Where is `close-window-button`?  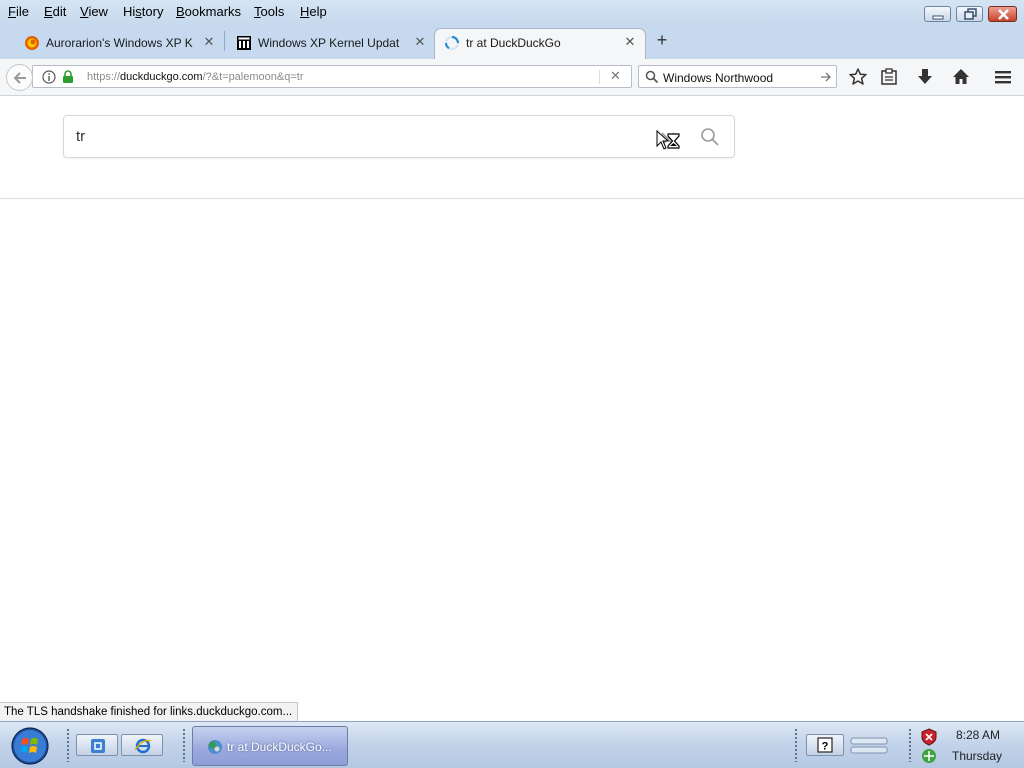 close-window-button is located at coordinates (1002, 14).